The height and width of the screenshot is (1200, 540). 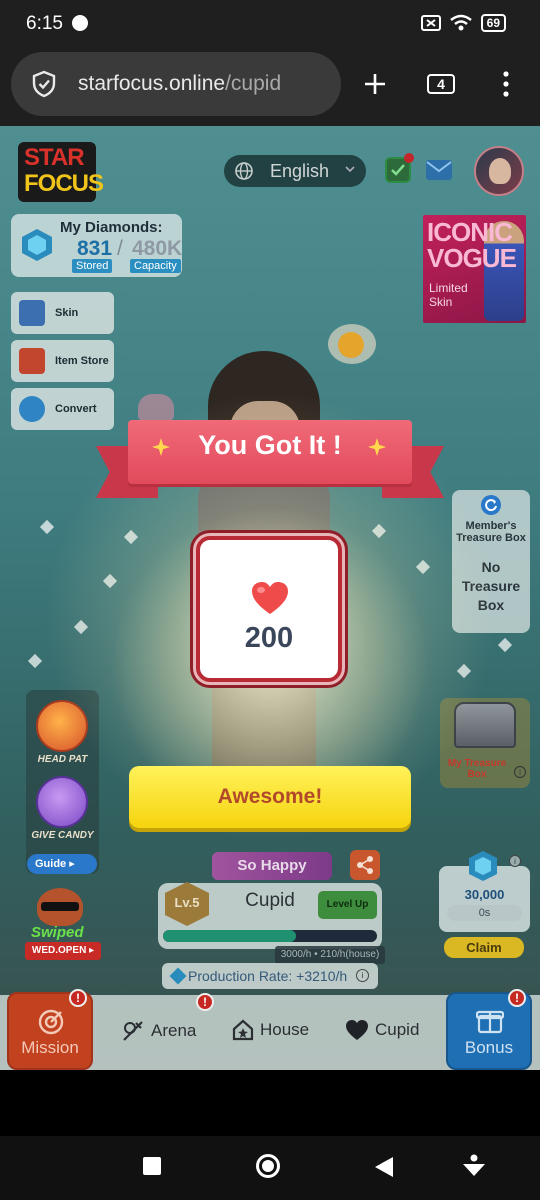 What do you see at coordinates (62, 726) in the screenshot?
I see `head-pat-button` at bounding box center [62, 726].